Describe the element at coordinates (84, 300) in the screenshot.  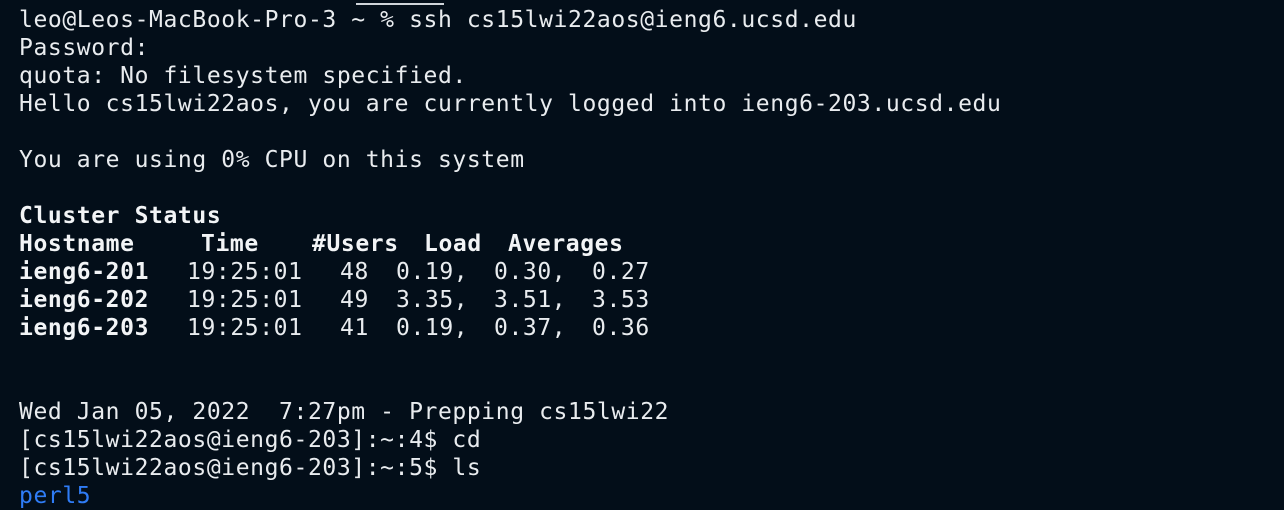
I see `row-hostname: ieng6-202` at that location.